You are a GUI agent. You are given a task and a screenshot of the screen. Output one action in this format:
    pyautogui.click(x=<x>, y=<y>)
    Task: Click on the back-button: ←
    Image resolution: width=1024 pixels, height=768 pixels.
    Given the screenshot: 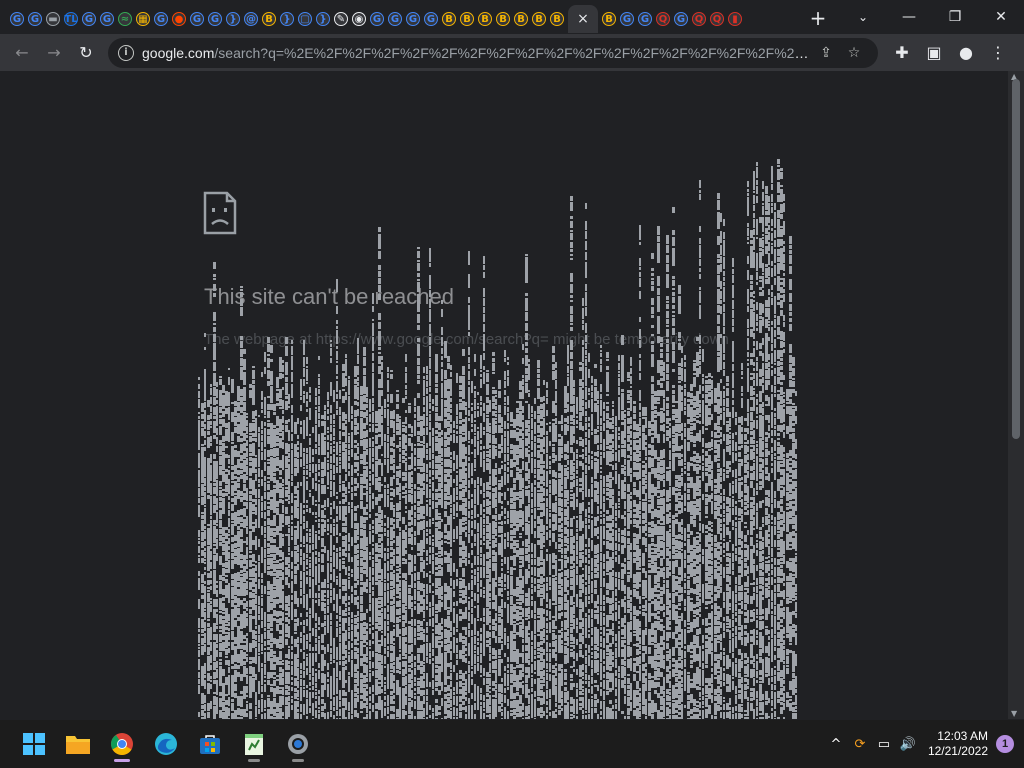 What is the action you would take?
    pyautogui.click(x=22, y=53)
    